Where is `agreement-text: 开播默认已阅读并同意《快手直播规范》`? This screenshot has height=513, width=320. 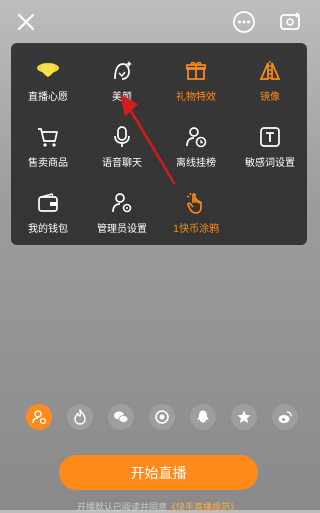 agreement-text: 开播默认已阅读并同意《快手直播规范》 is located at coordinates (158, 506).